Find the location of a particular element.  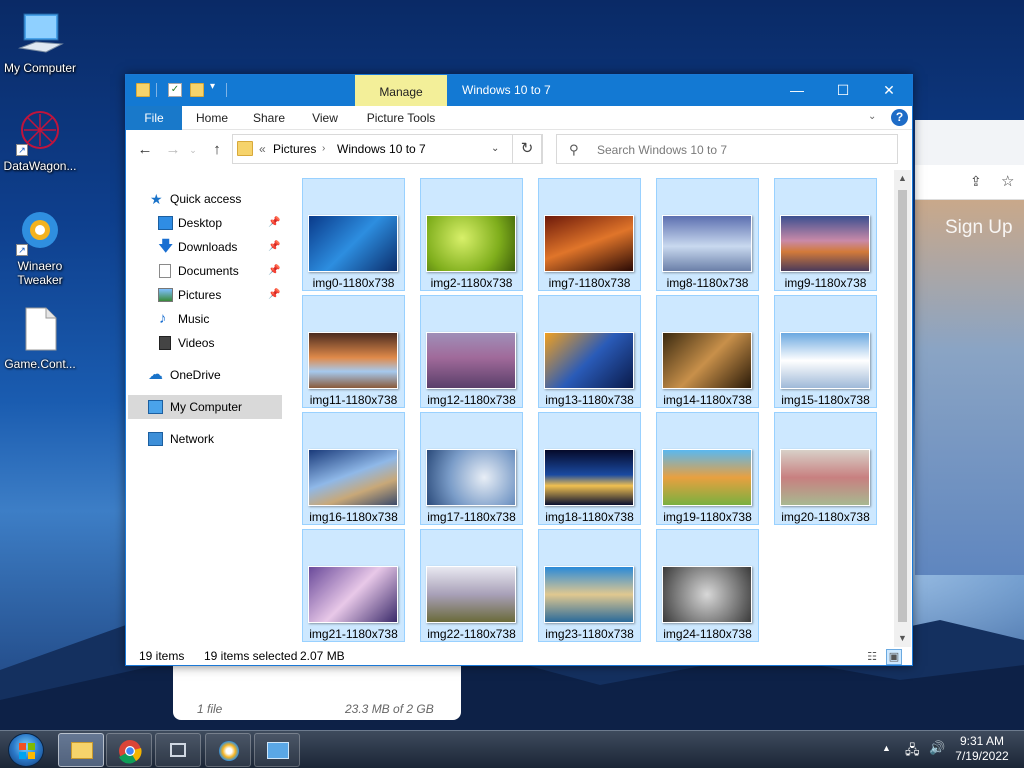

file-count: 1 file is located at coordinates (210, 709).